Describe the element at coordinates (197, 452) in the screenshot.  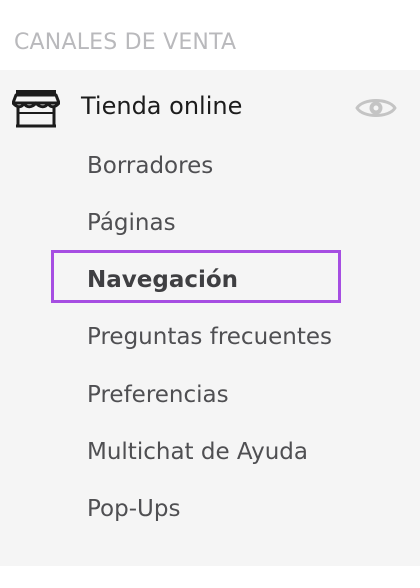
I see `menu-item-multichat-de-ayuda: Multichat de Ayuda` at that location.